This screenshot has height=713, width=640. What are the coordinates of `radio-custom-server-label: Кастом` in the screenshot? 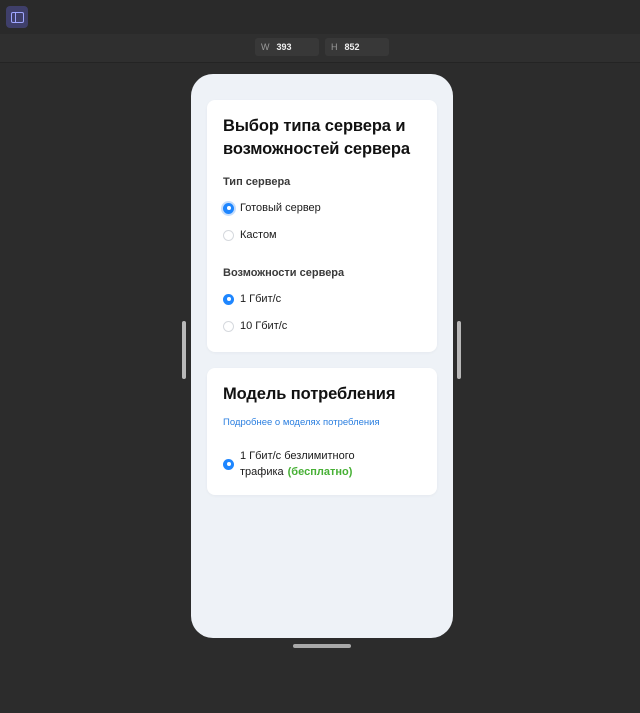 It's located at (258, 235).